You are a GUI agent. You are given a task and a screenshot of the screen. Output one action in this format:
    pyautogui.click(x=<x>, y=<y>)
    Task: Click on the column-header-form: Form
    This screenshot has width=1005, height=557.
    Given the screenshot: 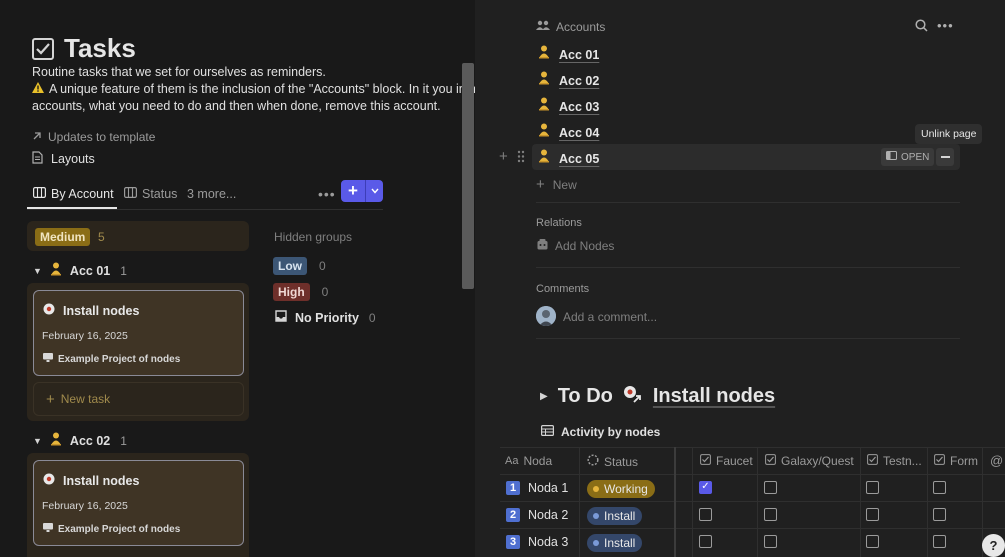 What is the action you would take?
    pyautogui.click(x=956, y=461)
    